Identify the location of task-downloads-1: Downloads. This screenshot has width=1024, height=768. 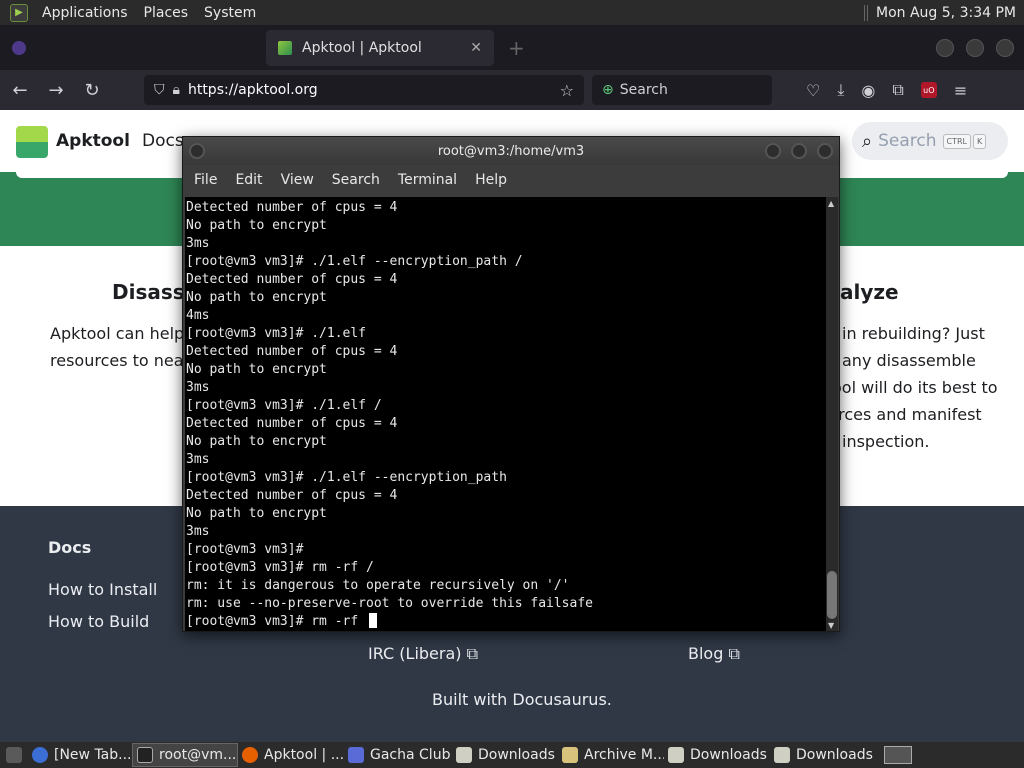
(505, 755).